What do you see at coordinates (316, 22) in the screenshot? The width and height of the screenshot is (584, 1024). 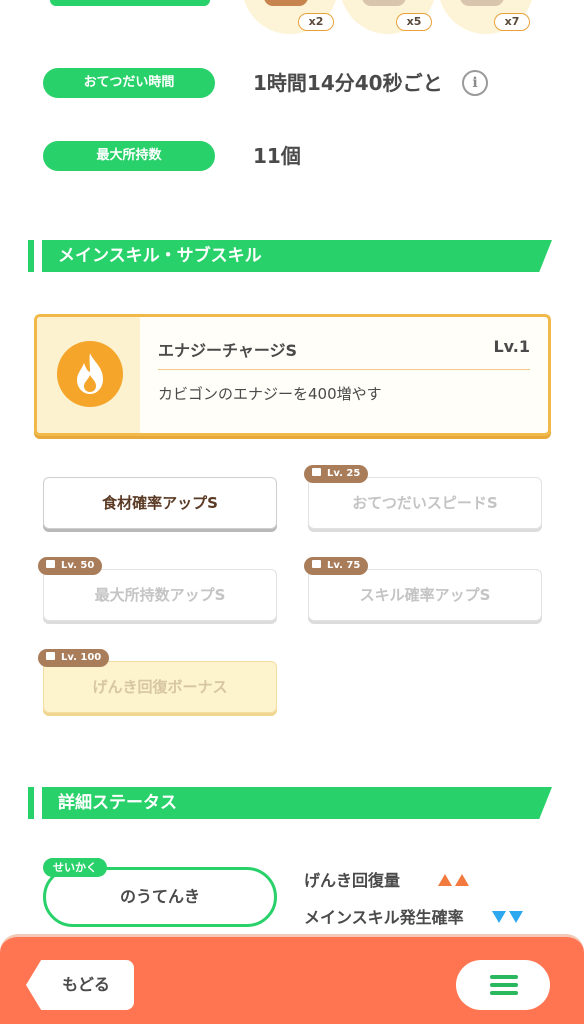 I see `ingredient-count: x2` at bounding box center [316, 22].